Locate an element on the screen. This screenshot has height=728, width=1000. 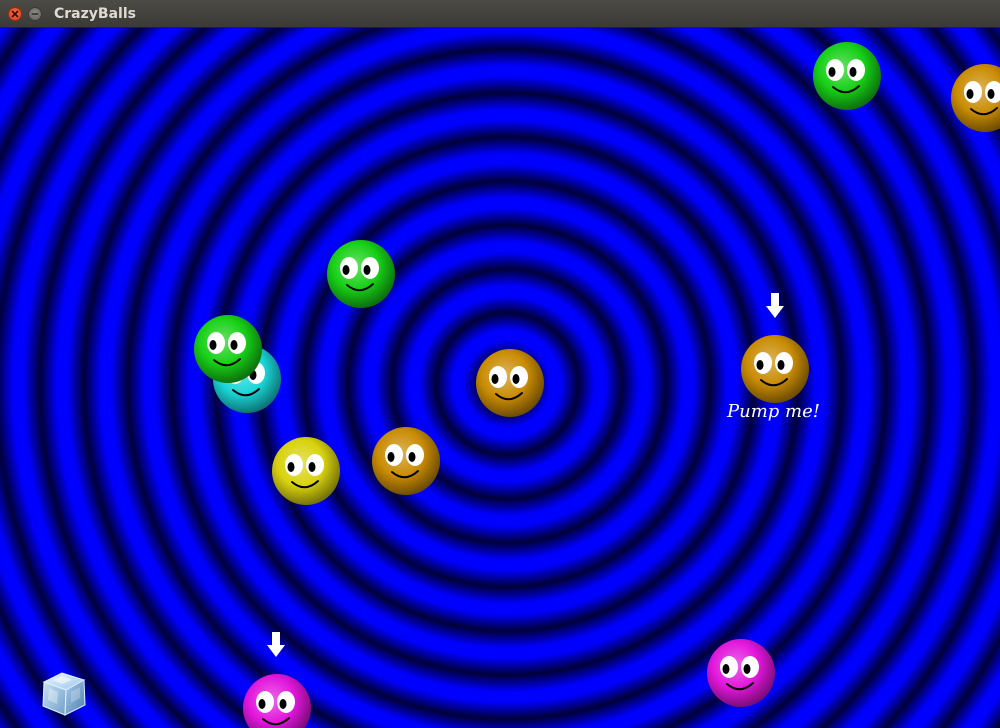
close-window-button is located at coordinates (15, 14).